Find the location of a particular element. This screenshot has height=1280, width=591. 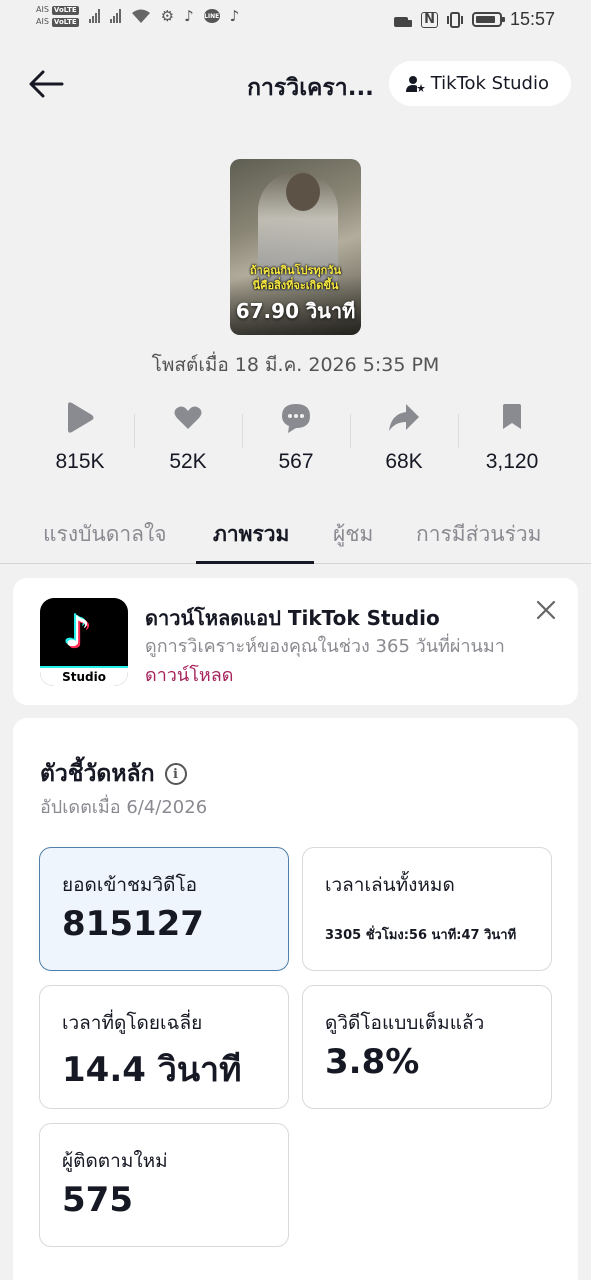

gear-icon: ⚙ is located at coordinates (167, 16).